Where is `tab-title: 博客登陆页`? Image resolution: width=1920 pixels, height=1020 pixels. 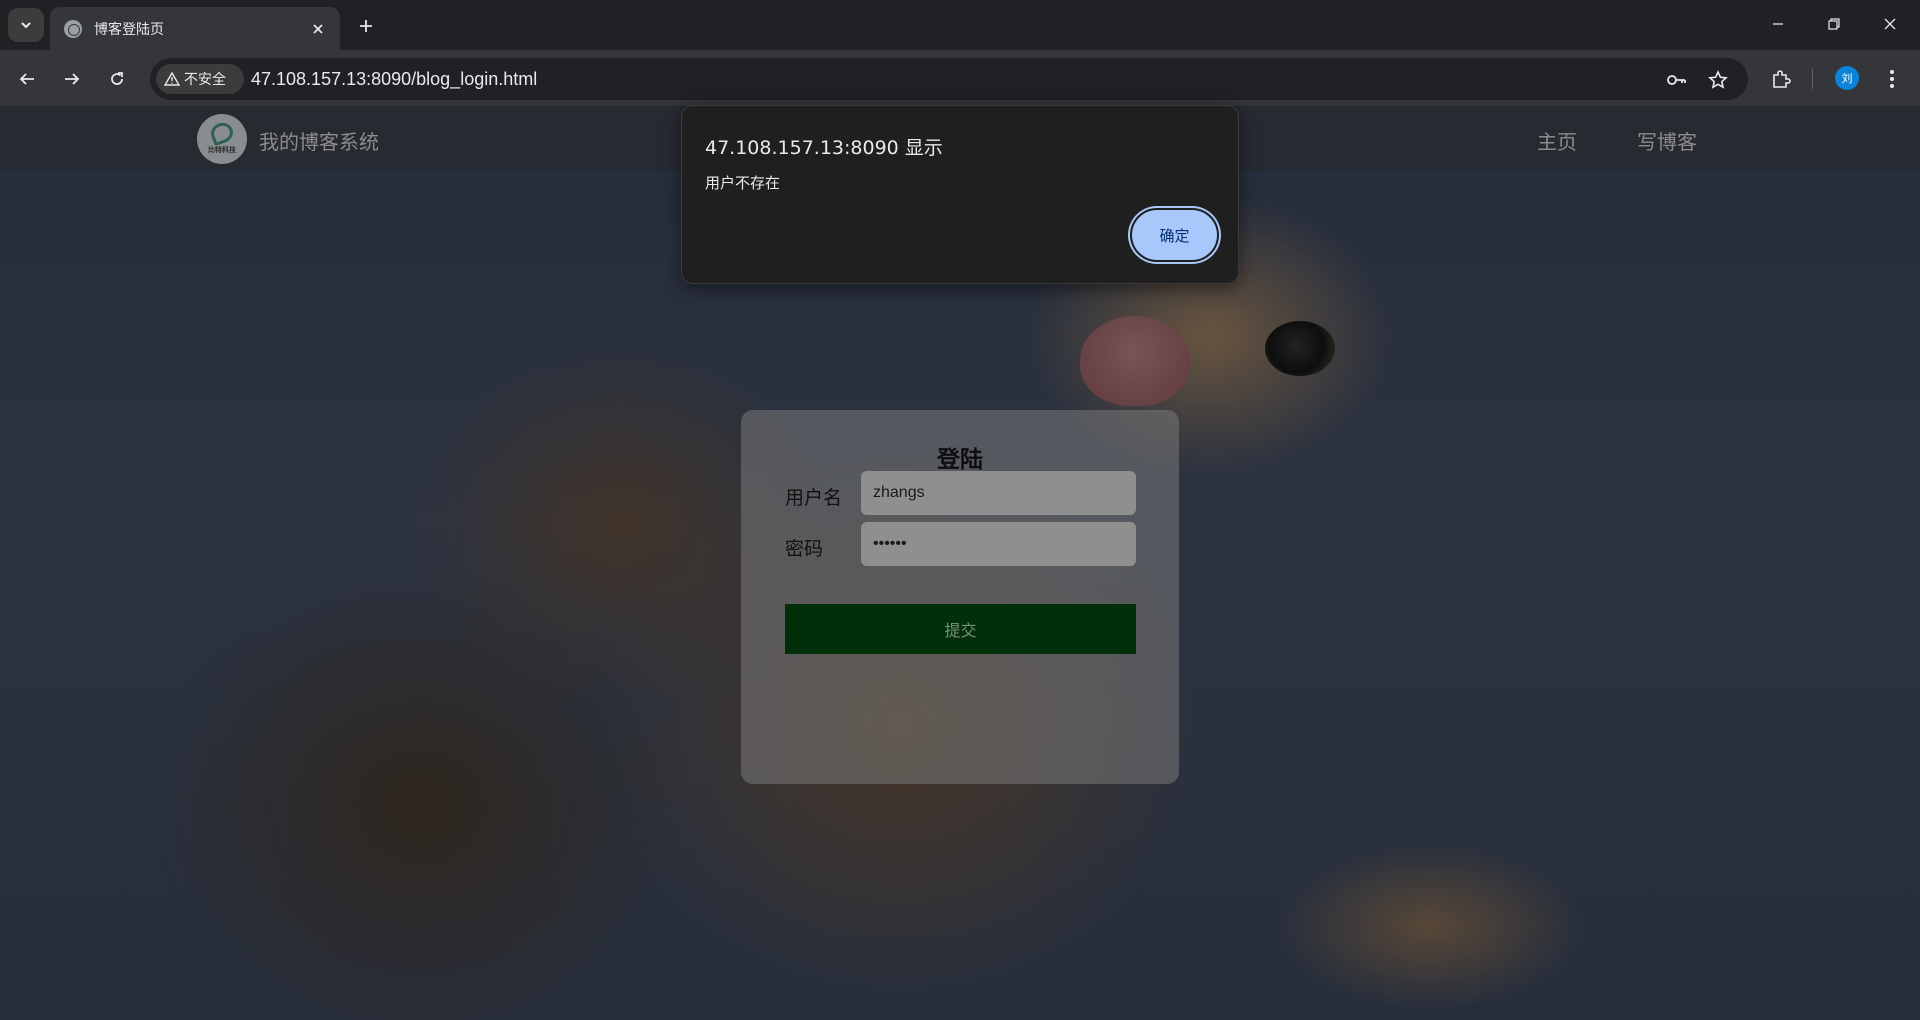 tab-title: 博客登陆页 is located at coordinates (129, 29).